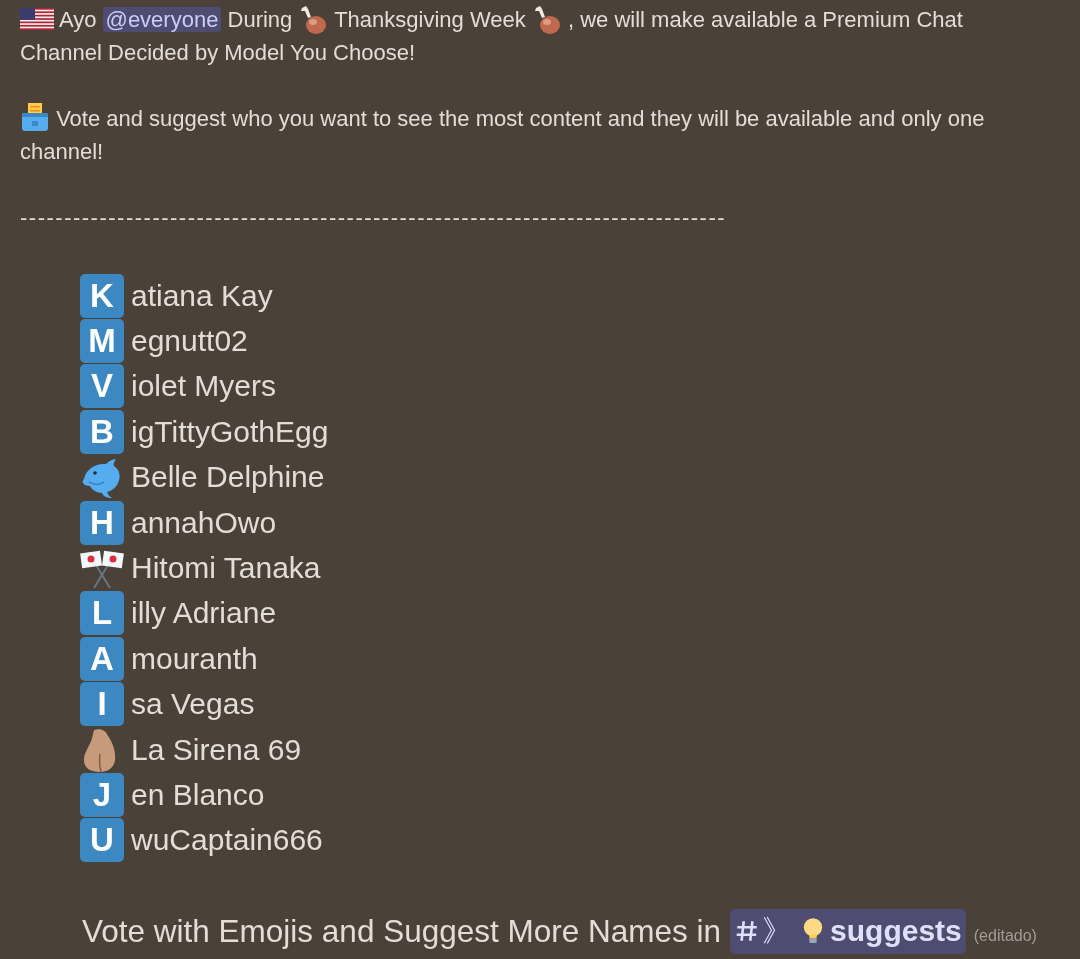 This screenshot has height=959, width=1080. Describe the element at coordinates (204, 522) in the screenshot. I see `name-text: annahOwo` at that location.